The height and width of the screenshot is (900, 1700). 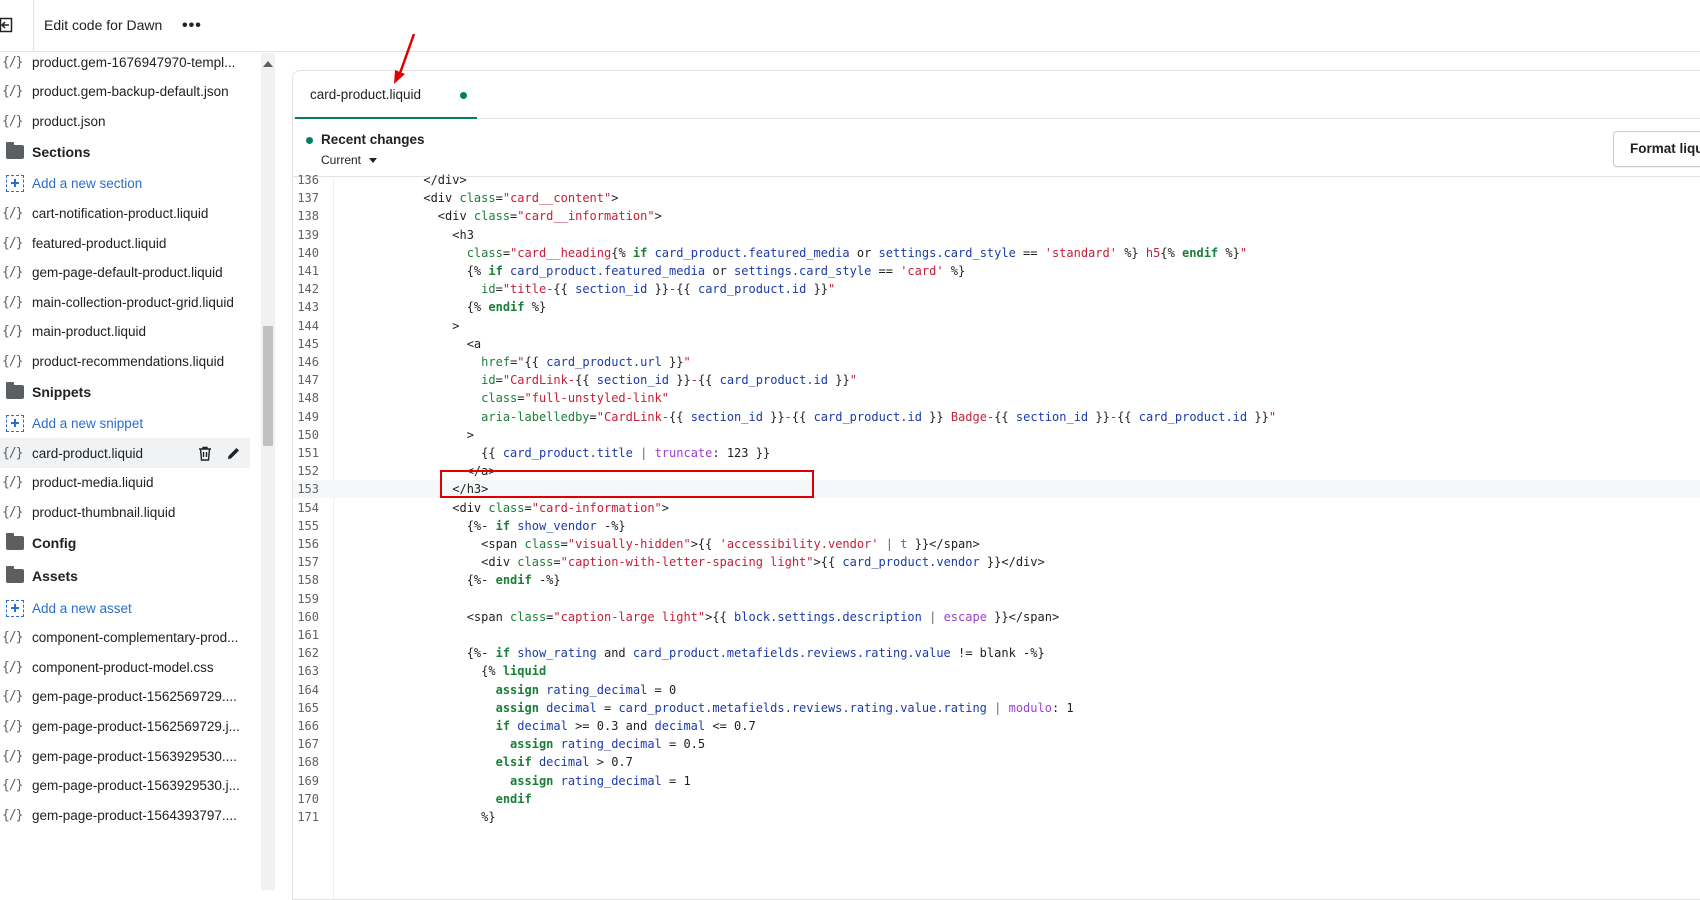 I want to click on line-number: 156, so click(x=308, y=544).